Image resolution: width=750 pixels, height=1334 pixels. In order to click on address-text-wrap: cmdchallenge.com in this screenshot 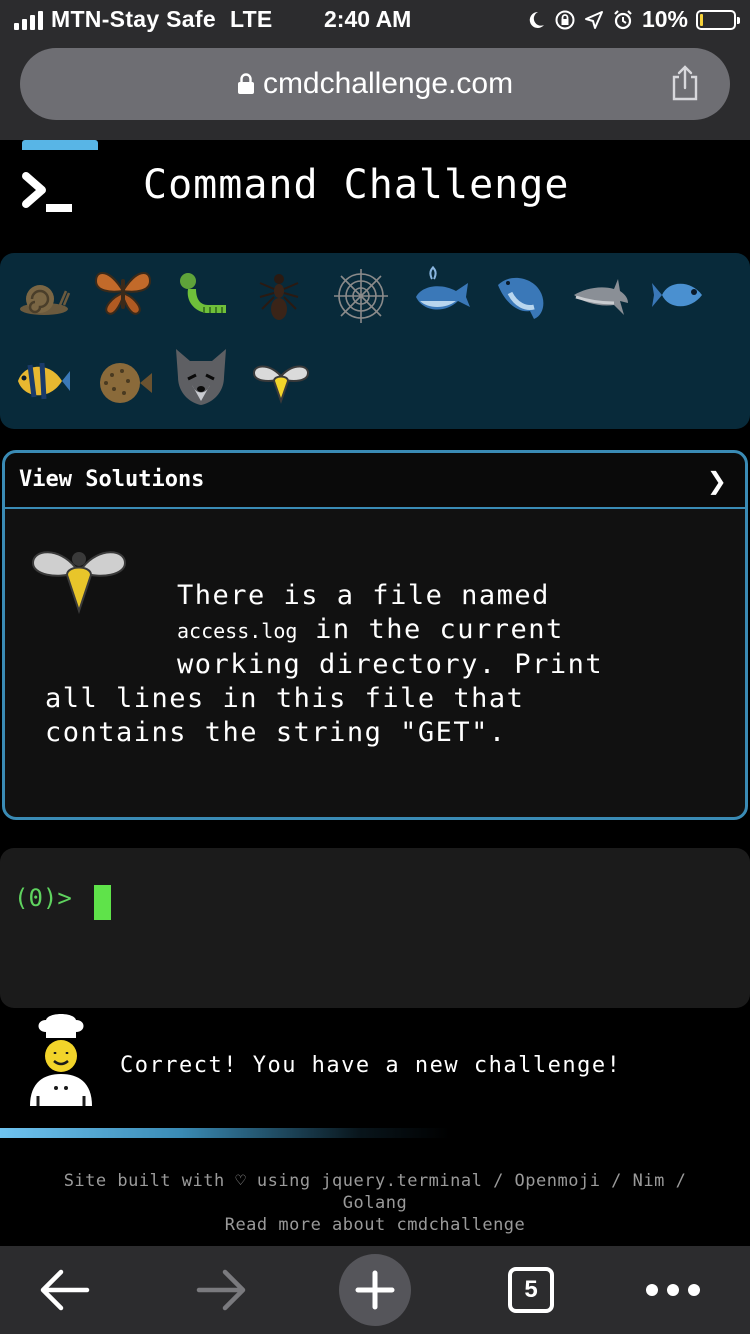, I will do `click(375, 84)`.